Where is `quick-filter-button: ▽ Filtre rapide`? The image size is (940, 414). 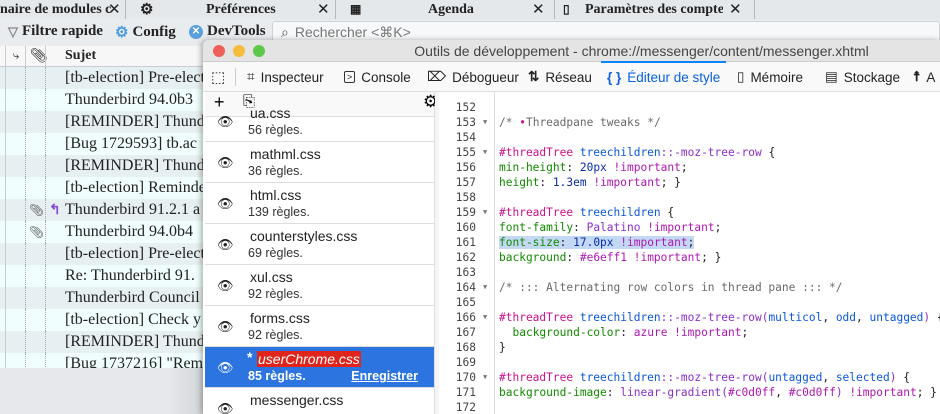 quick-filter-button: ▽ Filtre rapide is located at coordinates (55, 31).